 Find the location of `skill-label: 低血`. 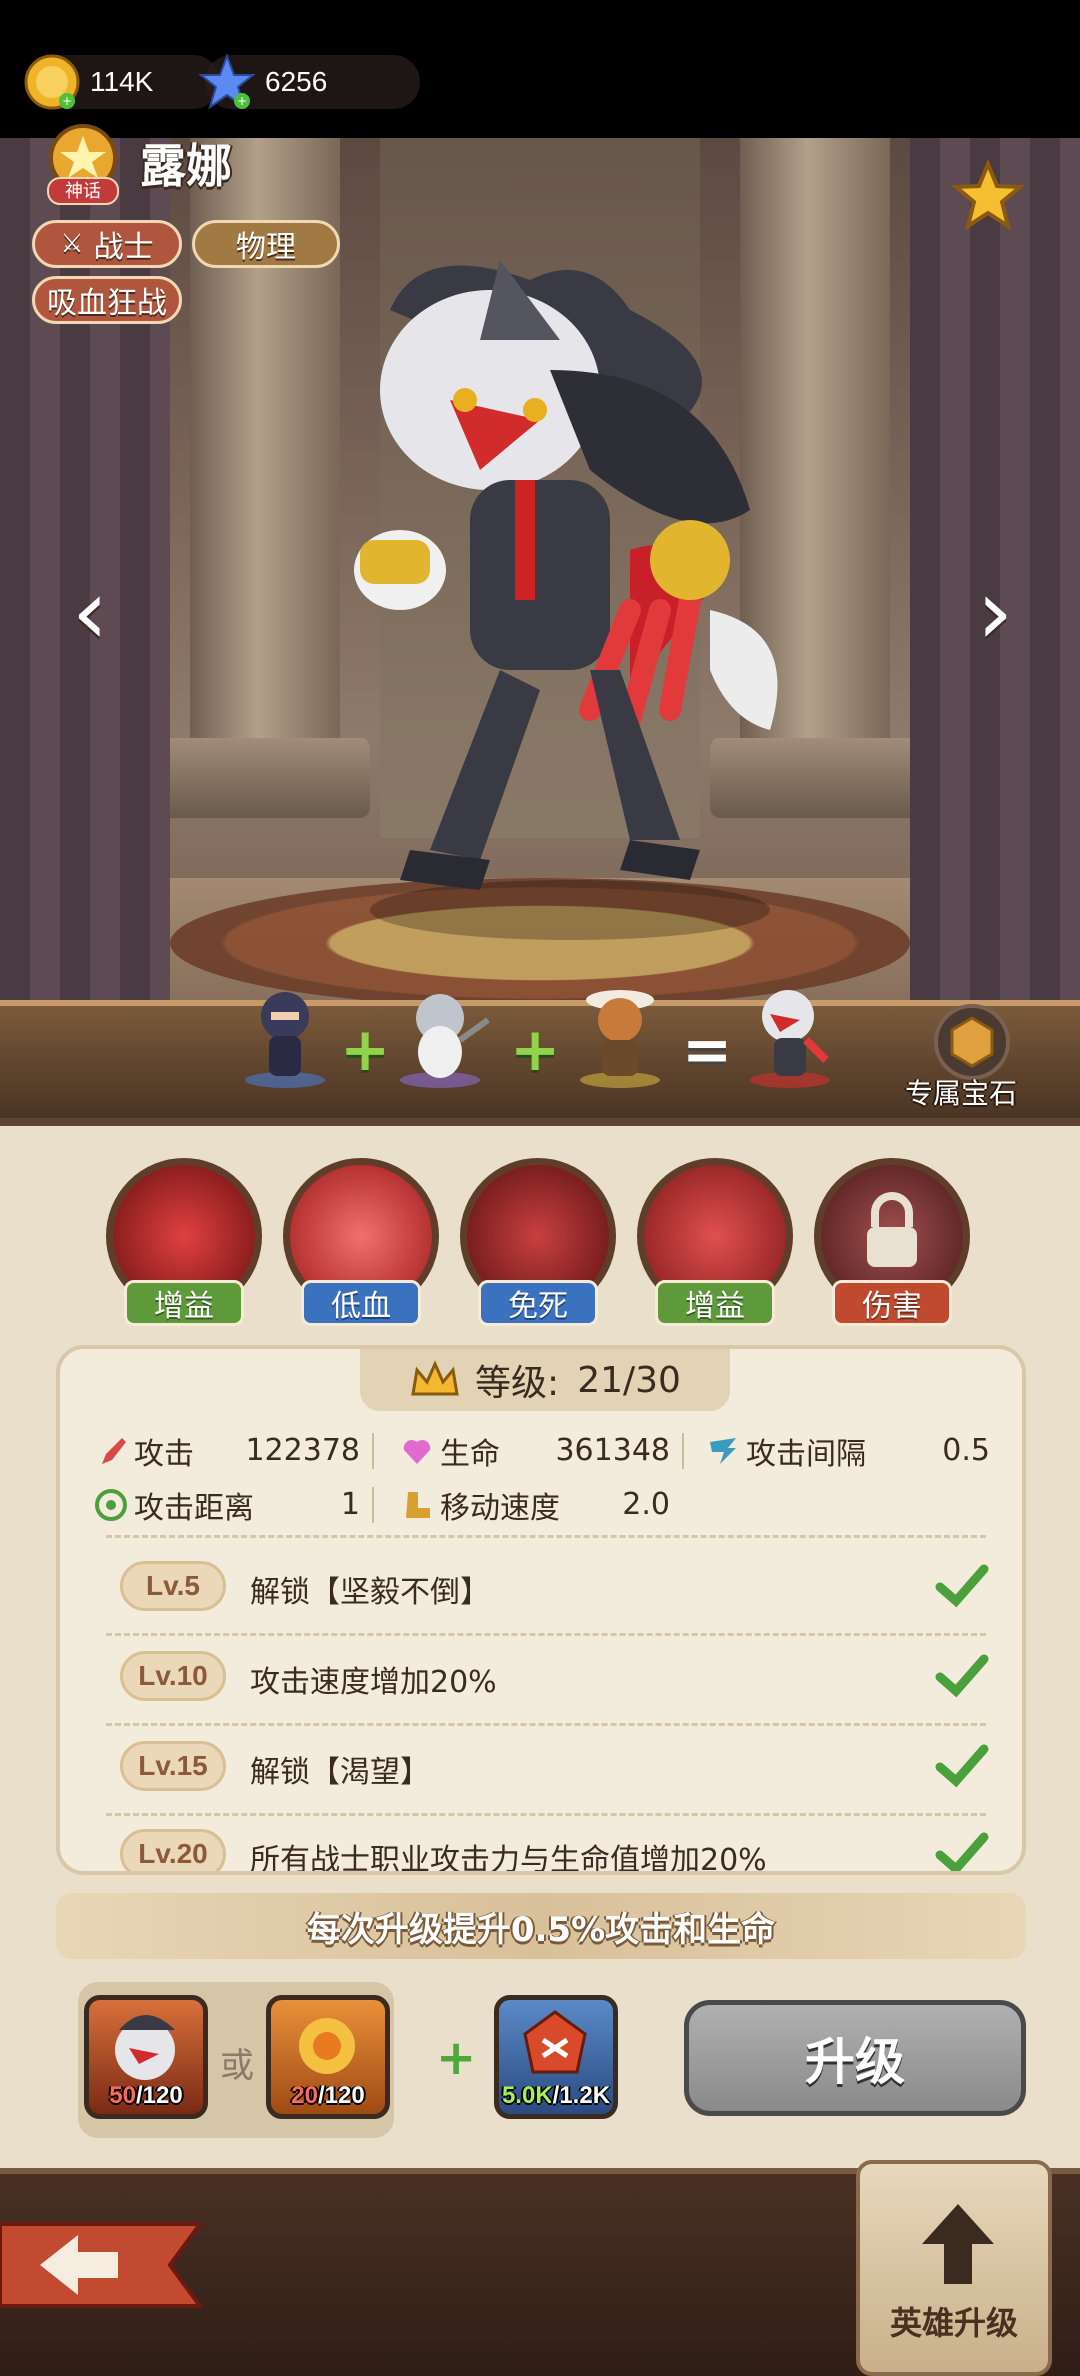

skill-label: 低血 is located at coordinates (361, 1303).